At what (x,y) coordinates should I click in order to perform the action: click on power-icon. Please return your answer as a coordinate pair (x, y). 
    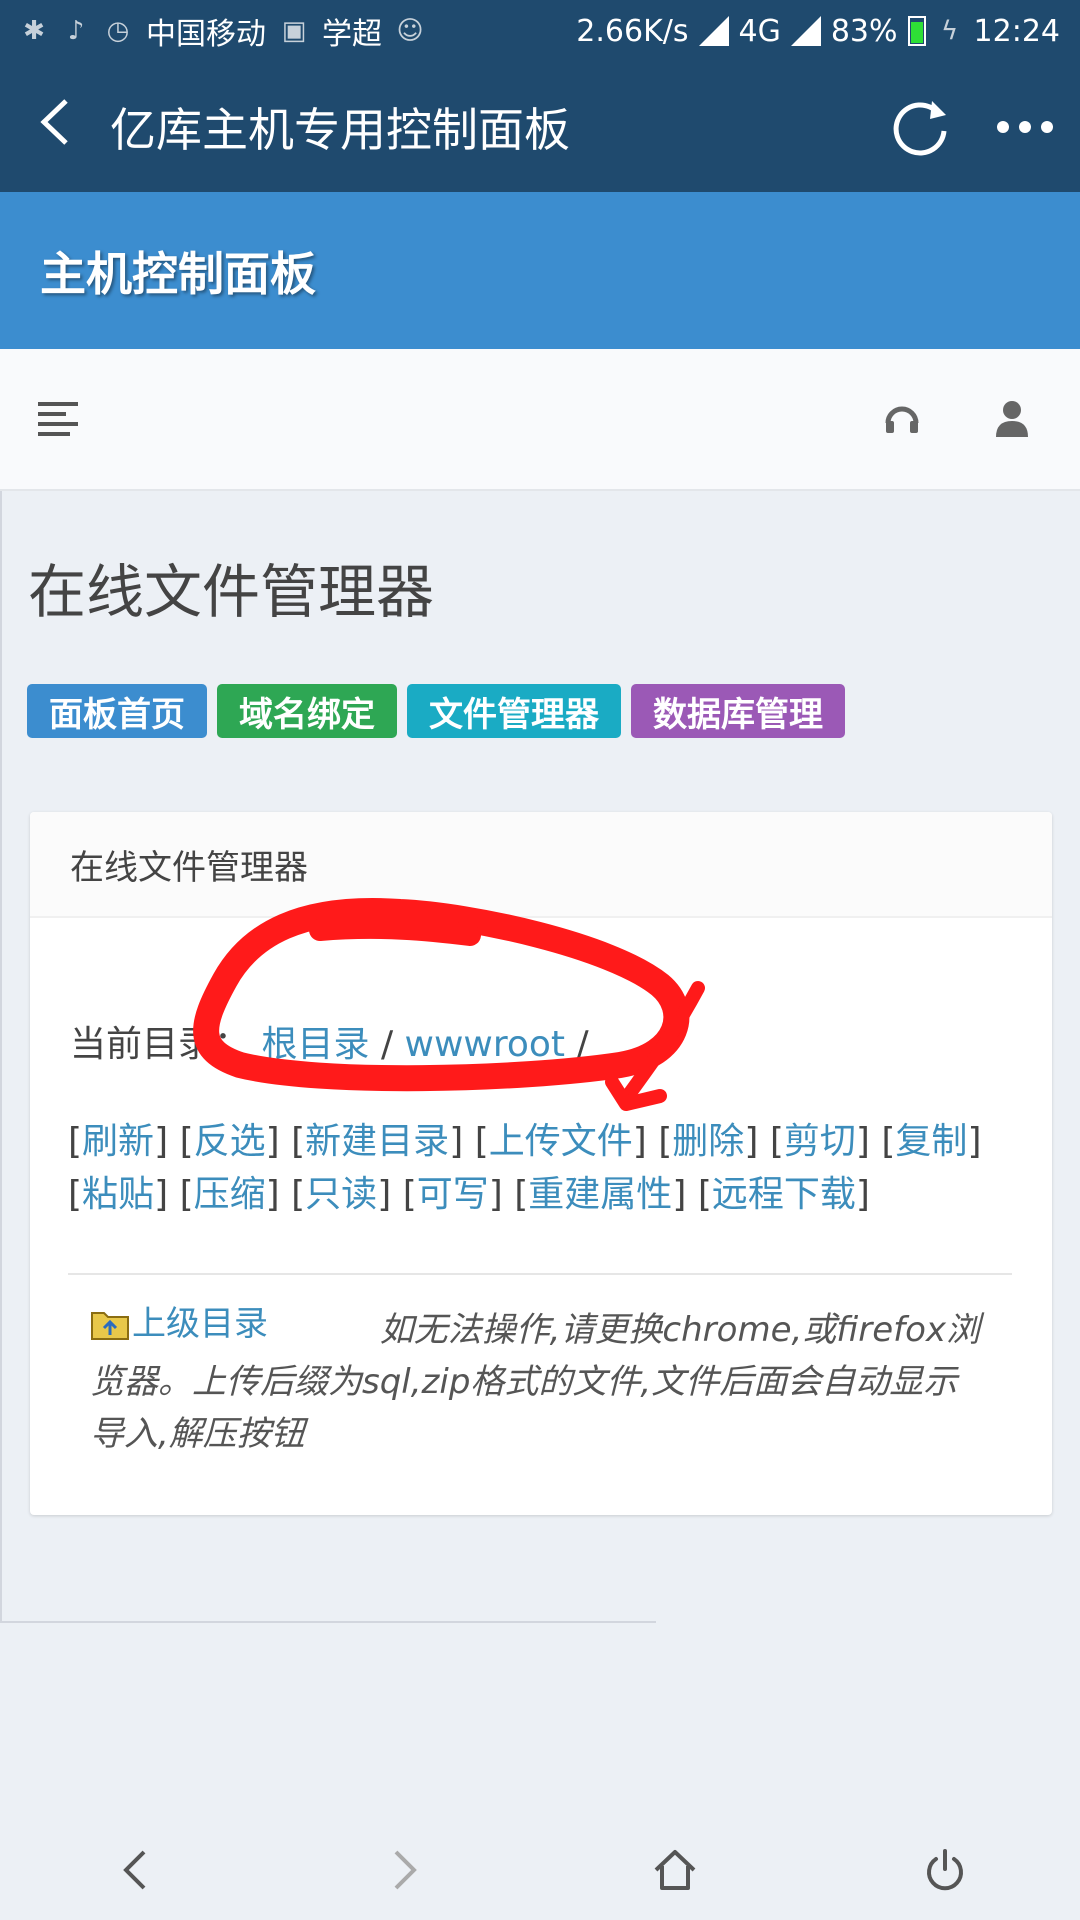
    Looking at the image, I should click on (945, 1870).